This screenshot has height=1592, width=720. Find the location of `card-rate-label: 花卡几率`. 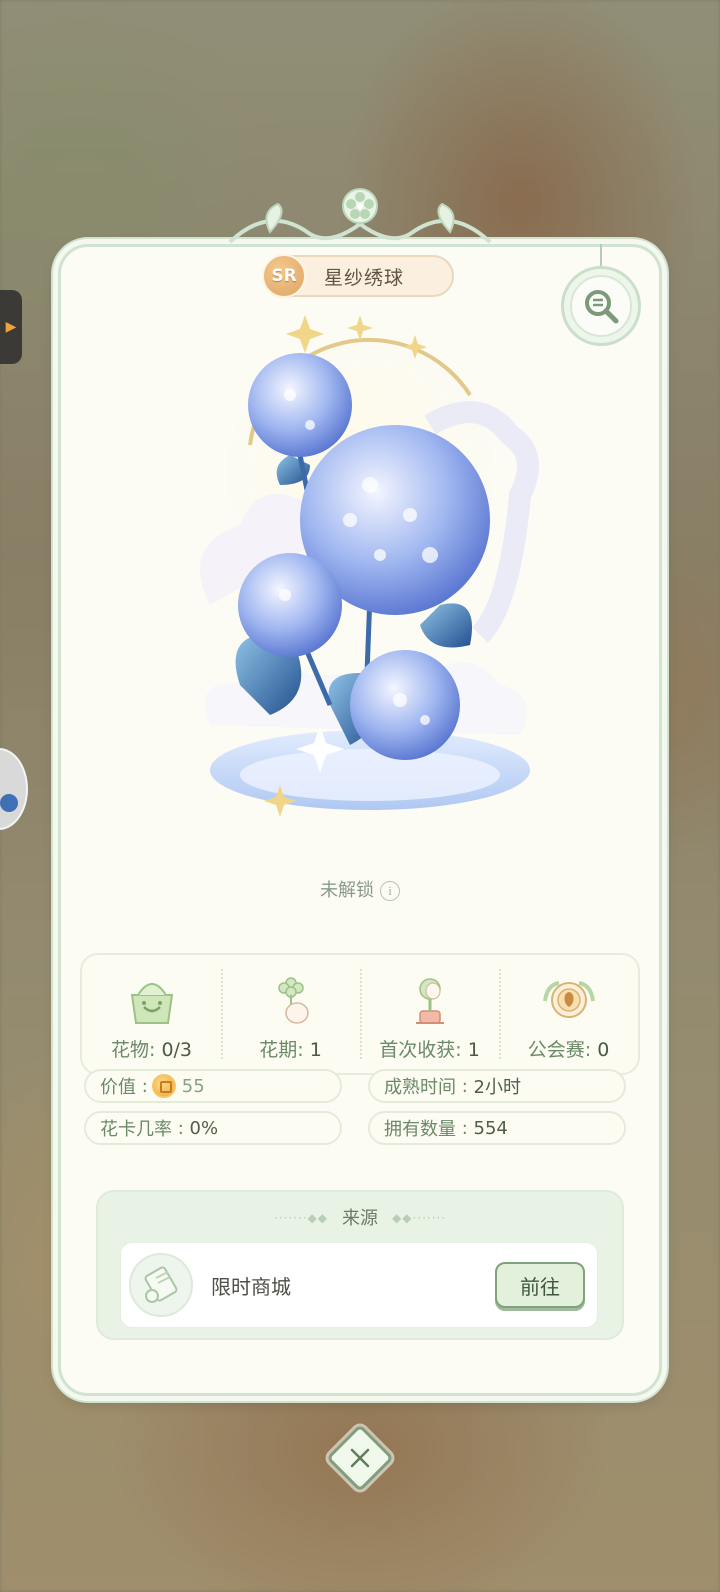

card-rate-label: 花卡几率 is located at coordinates (136, 1129).